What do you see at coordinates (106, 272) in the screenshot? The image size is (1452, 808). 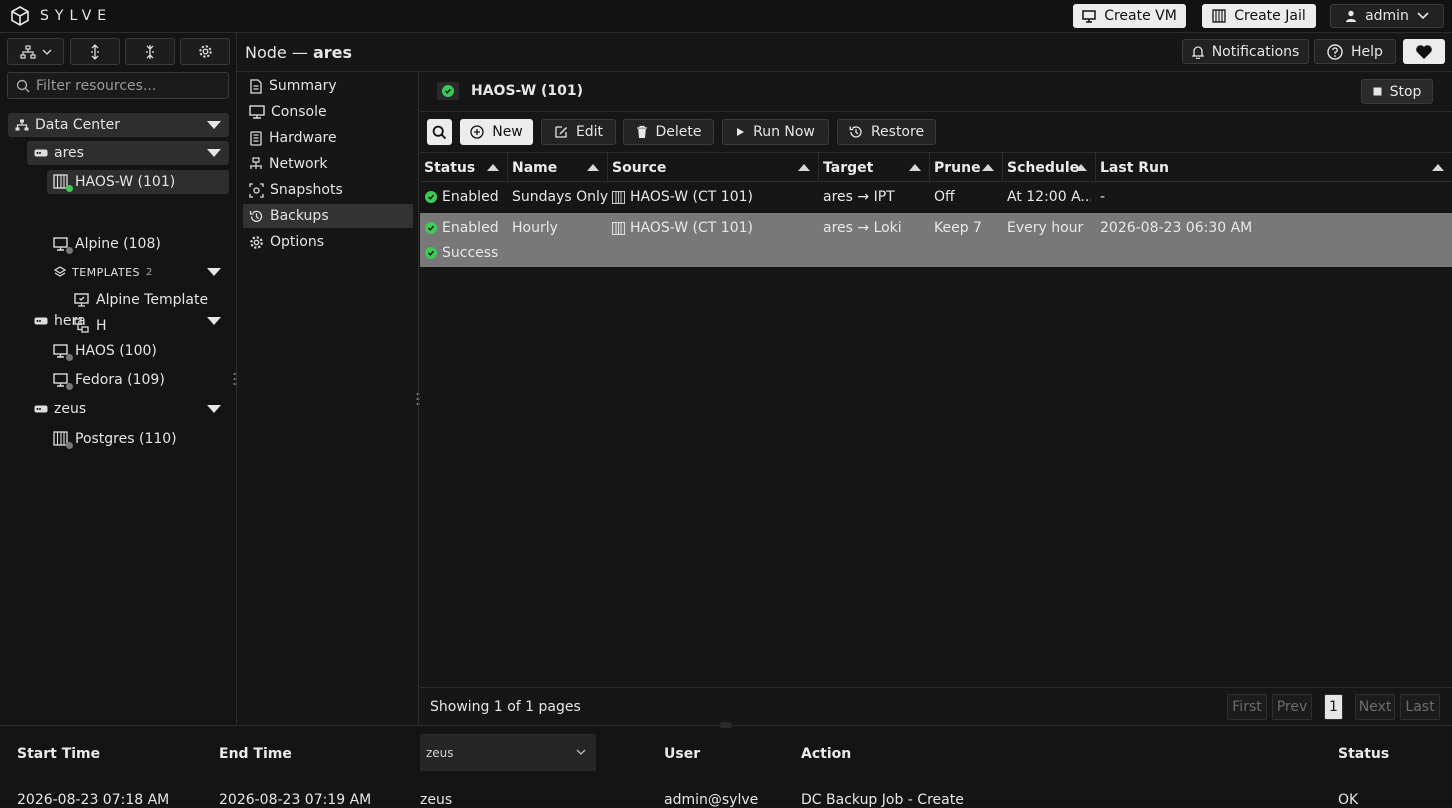 I see `templates-label: TEMPLATES` at bounding box center [106, 272].